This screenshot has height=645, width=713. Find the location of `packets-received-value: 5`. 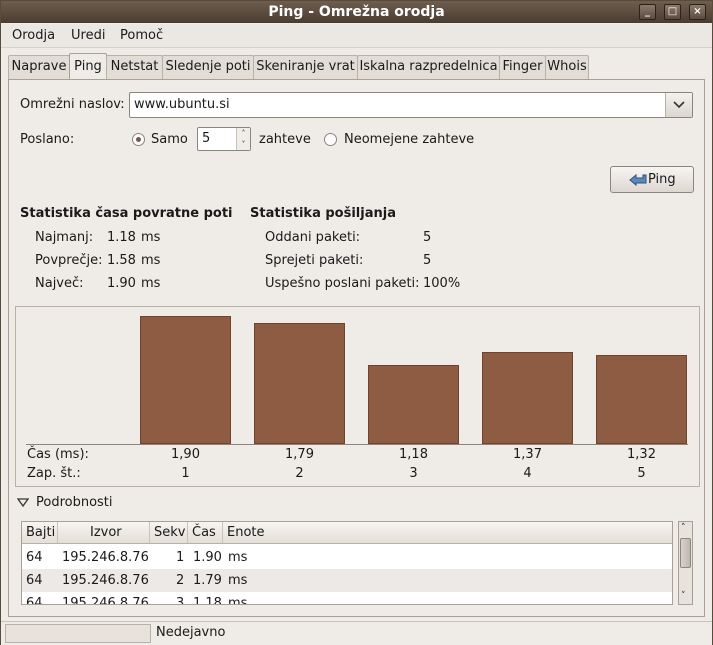

packets-received-value: 5 is located at coordinates (427, 260).